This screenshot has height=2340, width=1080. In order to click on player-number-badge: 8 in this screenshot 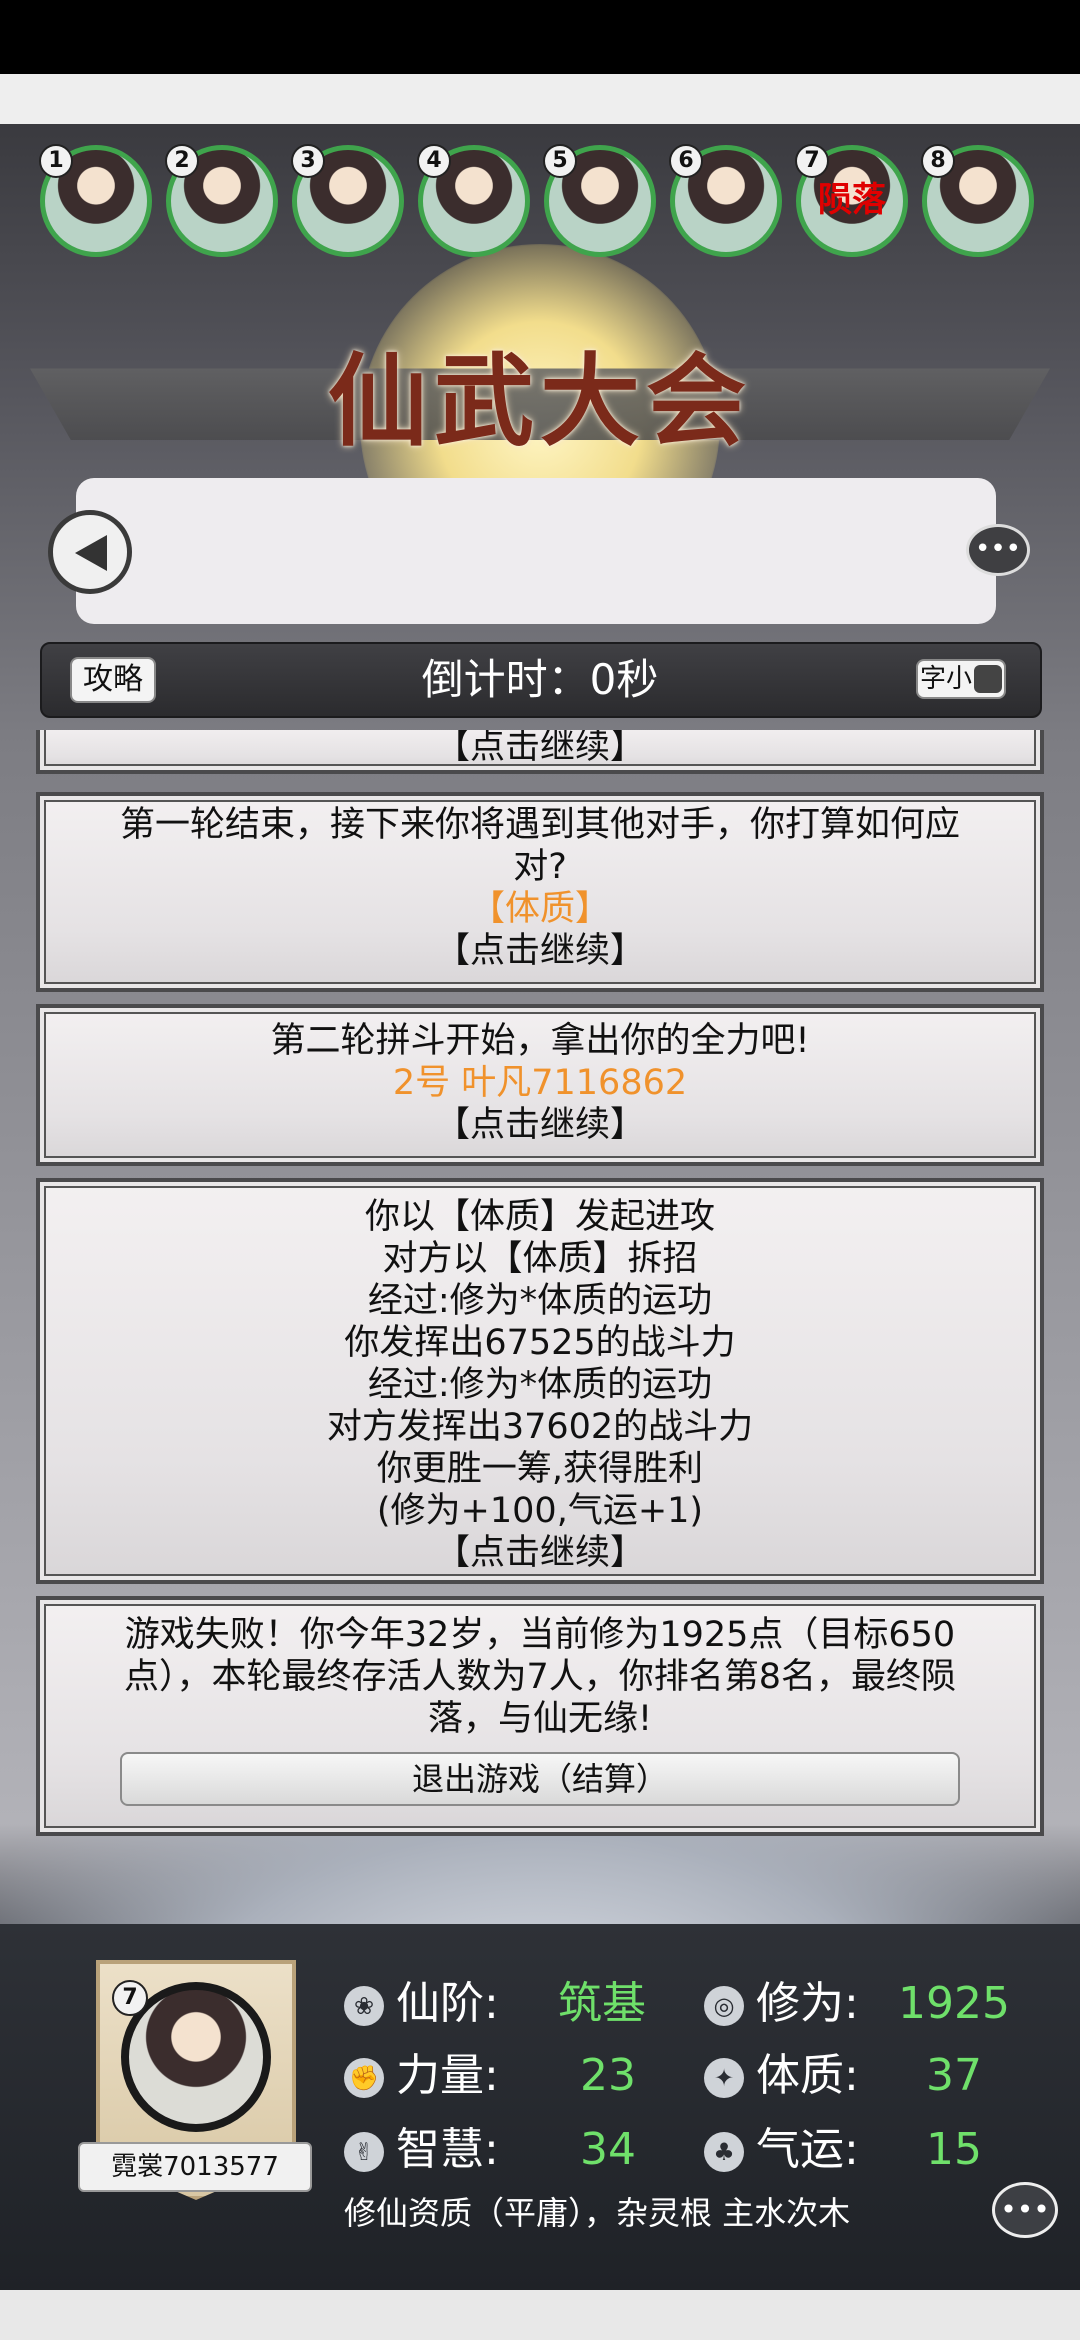, I will do `click(938, 161)`.